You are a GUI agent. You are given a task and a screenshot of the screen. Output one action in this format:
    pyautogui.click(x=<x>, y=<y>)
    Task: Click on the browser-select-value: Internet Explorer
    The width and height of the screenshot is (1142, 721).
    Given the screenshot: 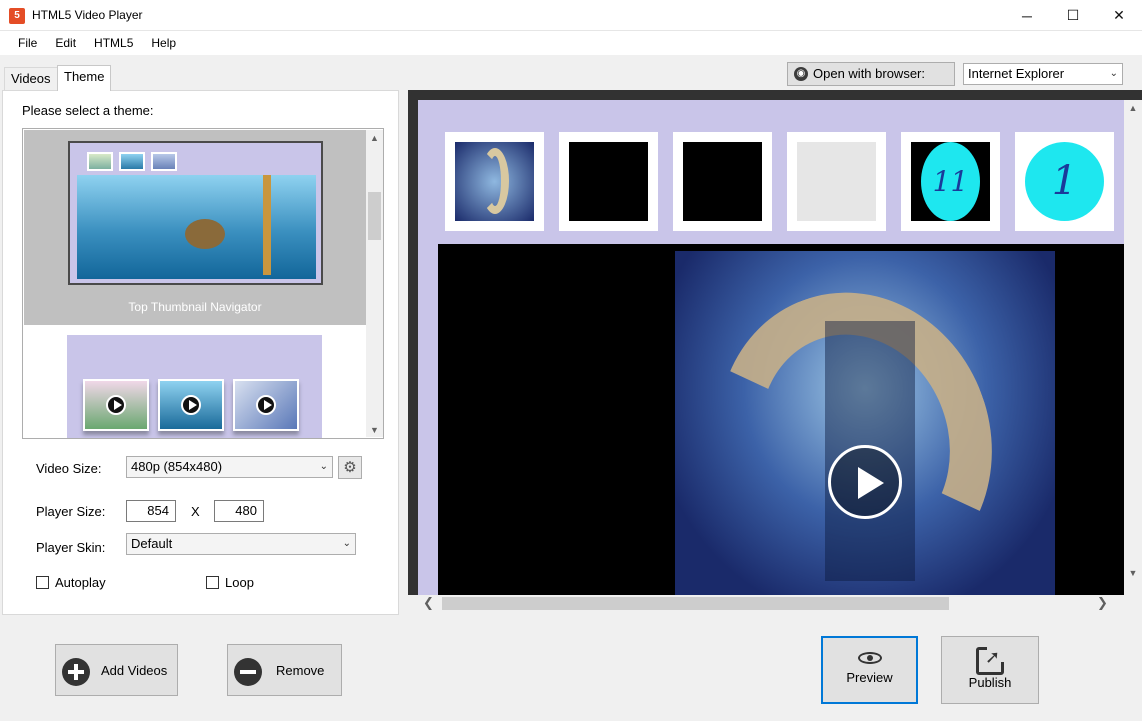 What is the action you would take?
    pyautogui.click(x=1016, y=73)
    